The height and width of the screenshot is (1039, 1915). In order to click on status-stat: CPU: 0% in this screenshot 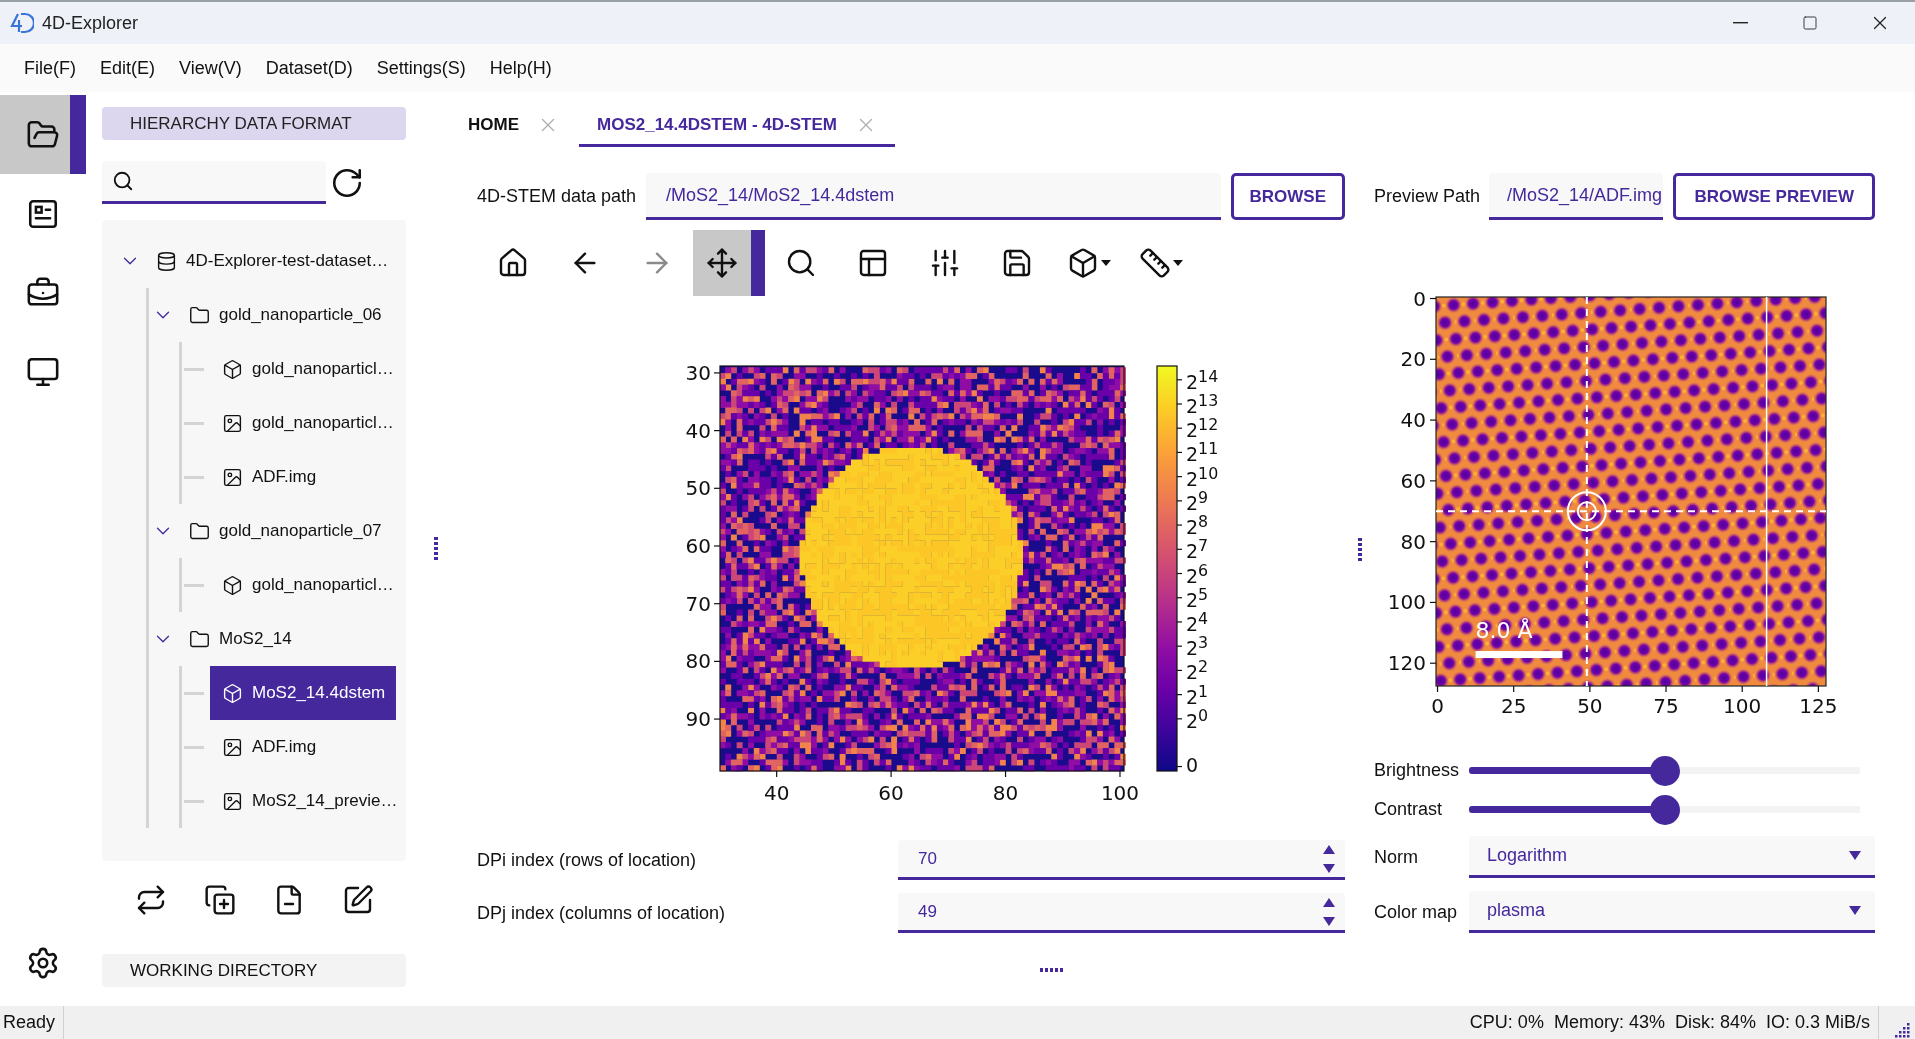, I will do `click(1506, 1022)`.